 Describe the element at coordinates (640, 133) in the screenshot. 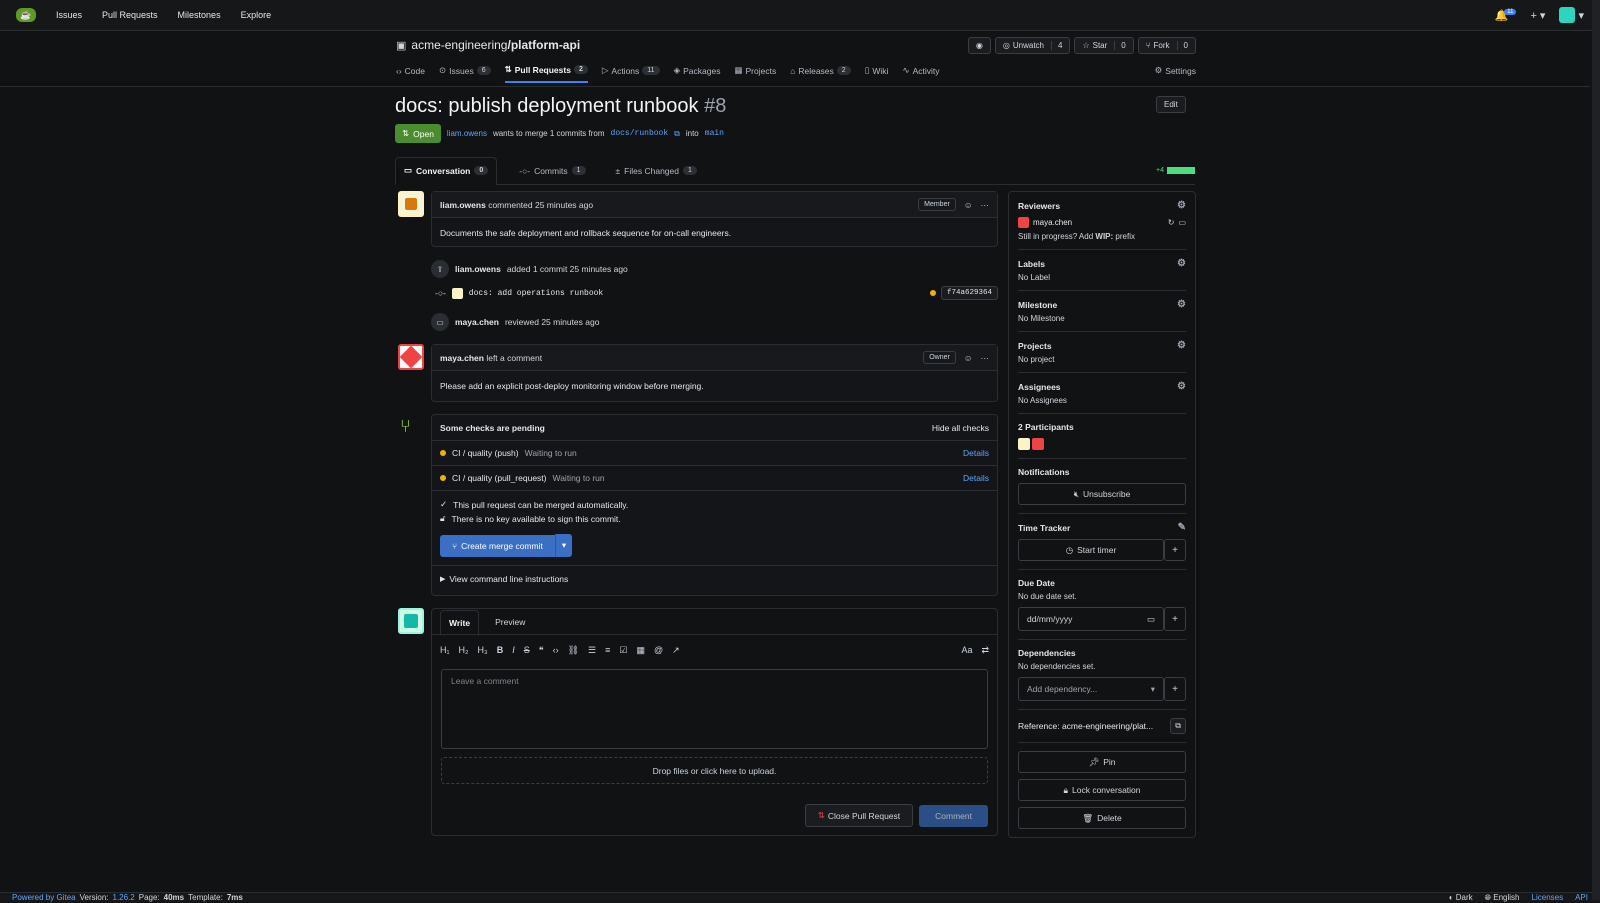

I see `head-branch-link: docs/runbook` at that location.